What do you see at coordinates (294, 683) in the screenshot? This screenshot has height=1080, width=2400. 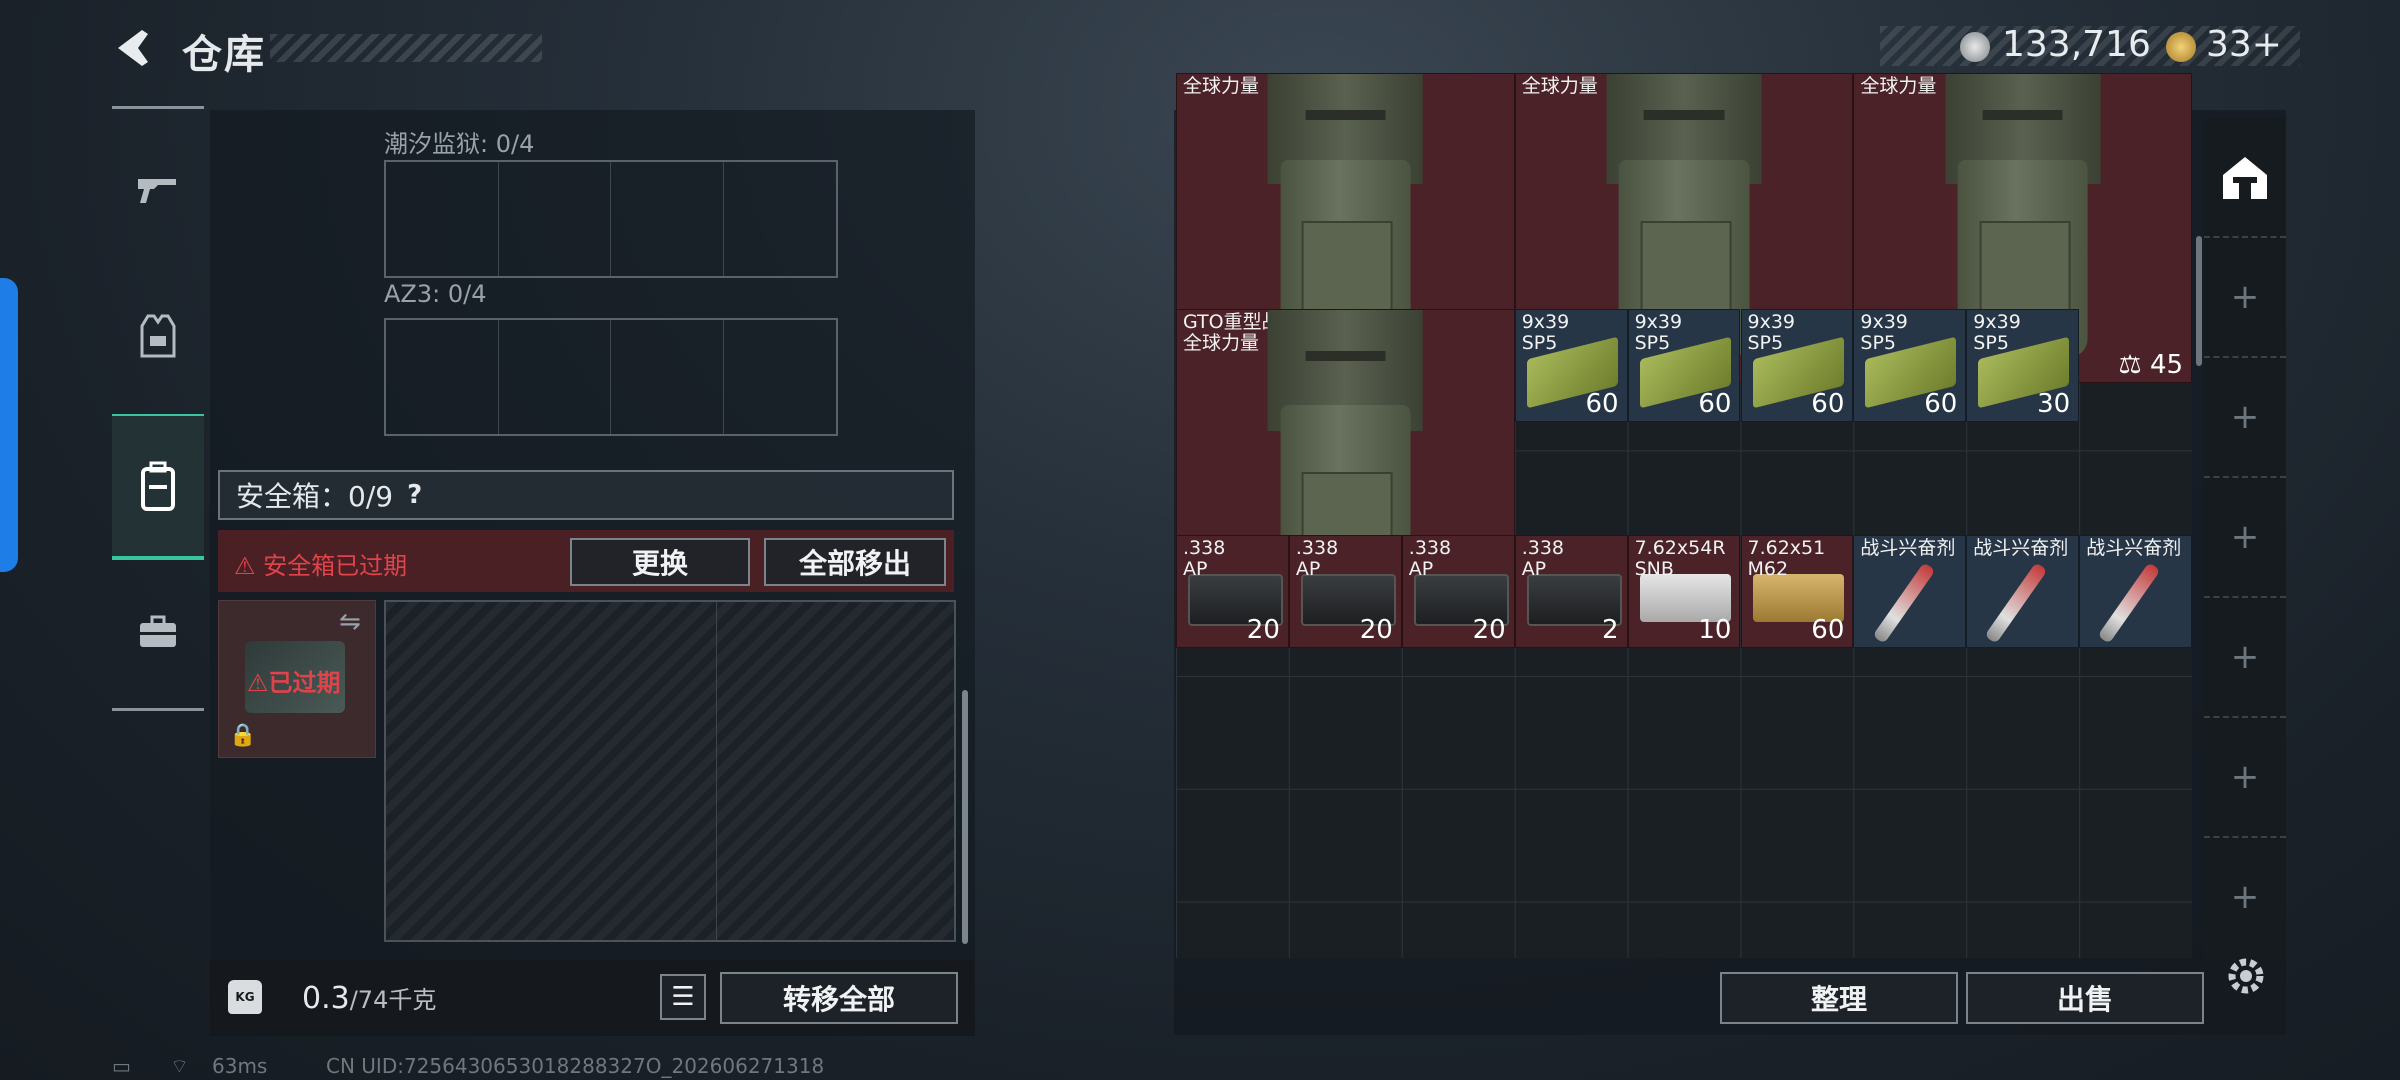 I see `expired-badge: ⚠已过期` at bounding box center [294, 683].